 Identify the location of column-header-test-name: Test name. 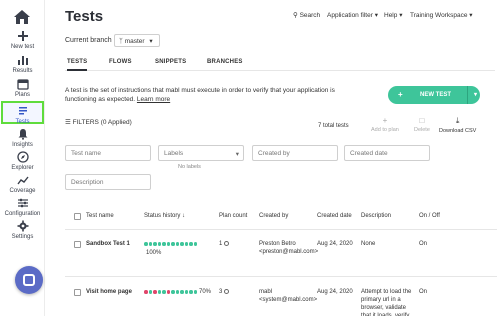
(100, 216).